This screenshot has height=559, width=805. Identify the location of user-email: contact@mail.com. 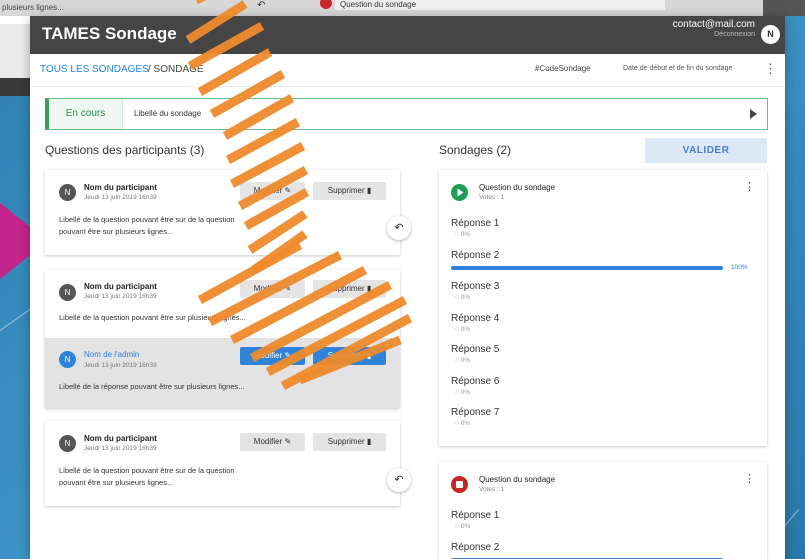
(713, 24).